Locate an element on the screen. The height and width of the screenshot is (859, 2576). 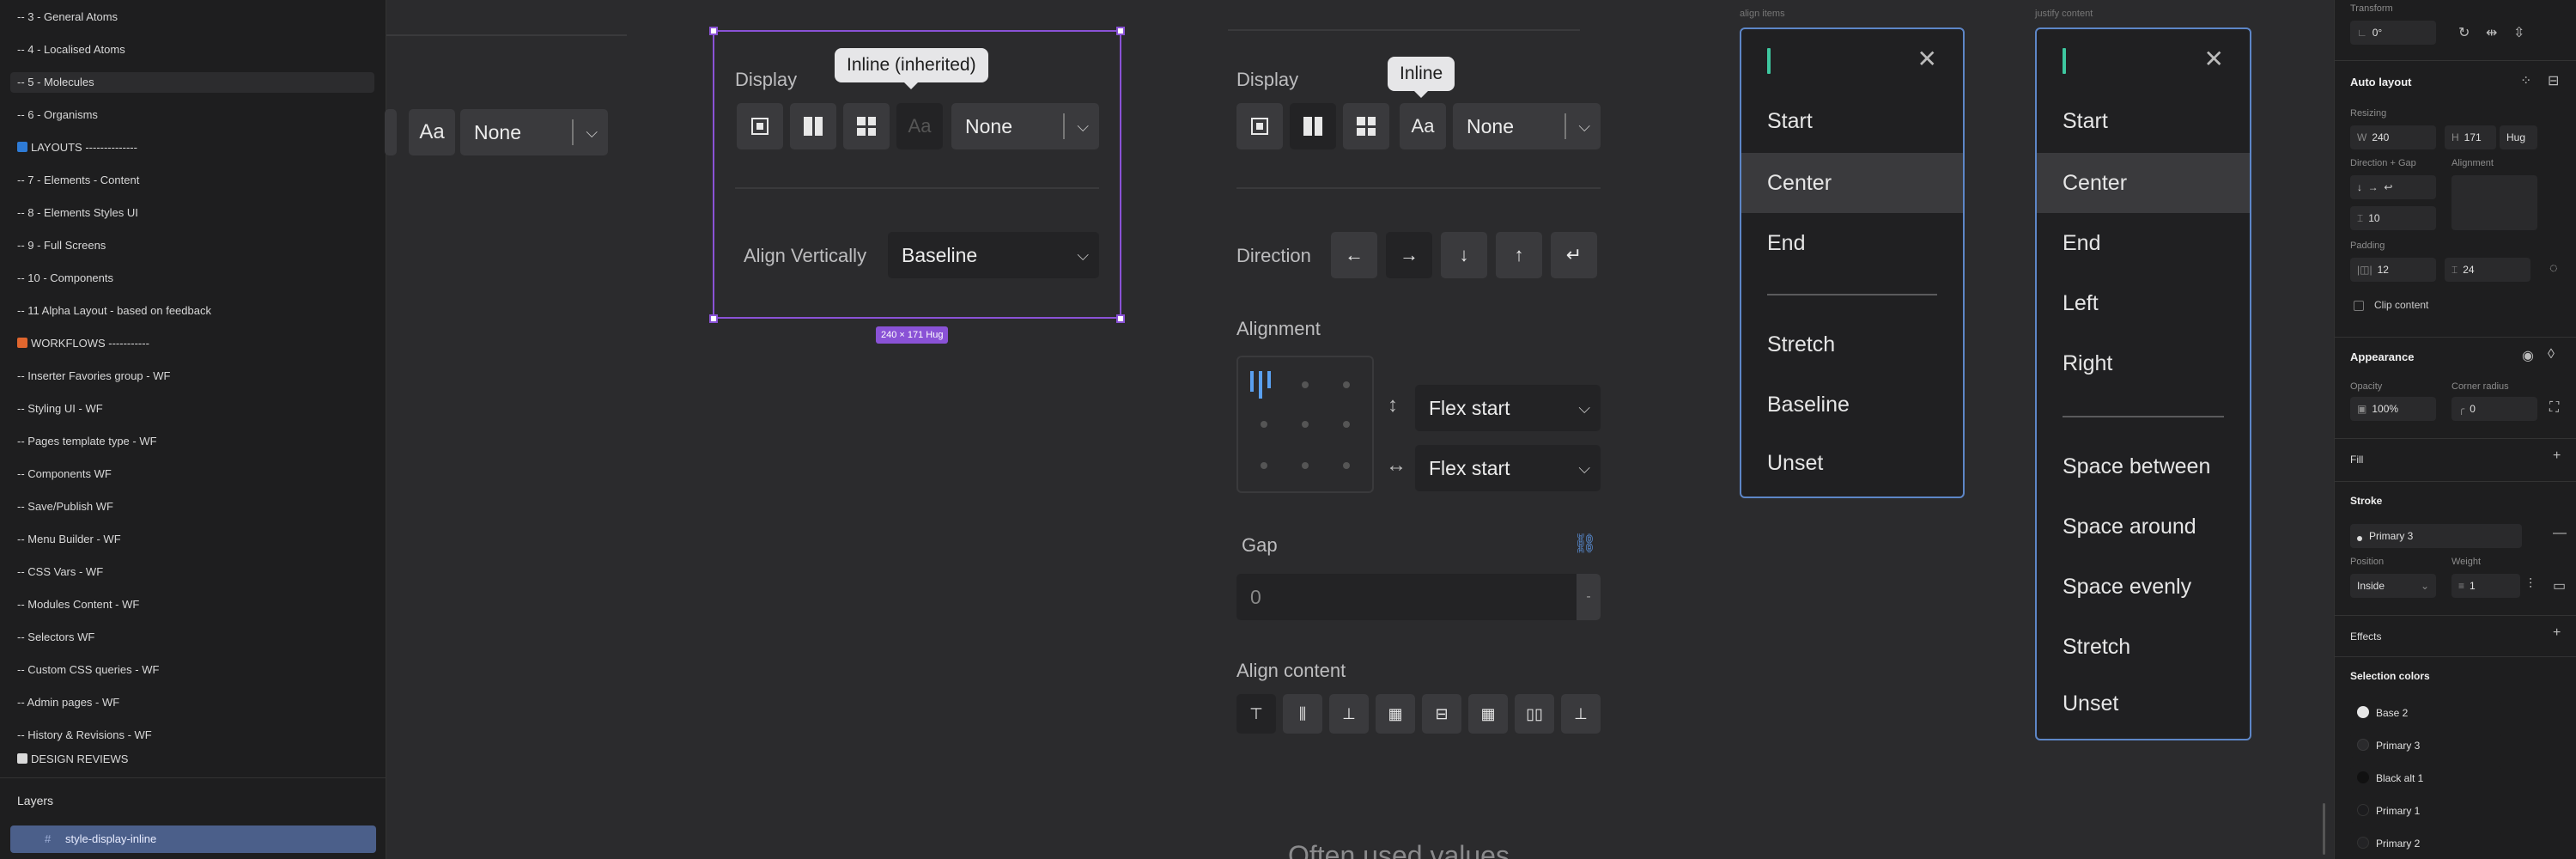
scrollbar is located at coordinates (2324, 829).